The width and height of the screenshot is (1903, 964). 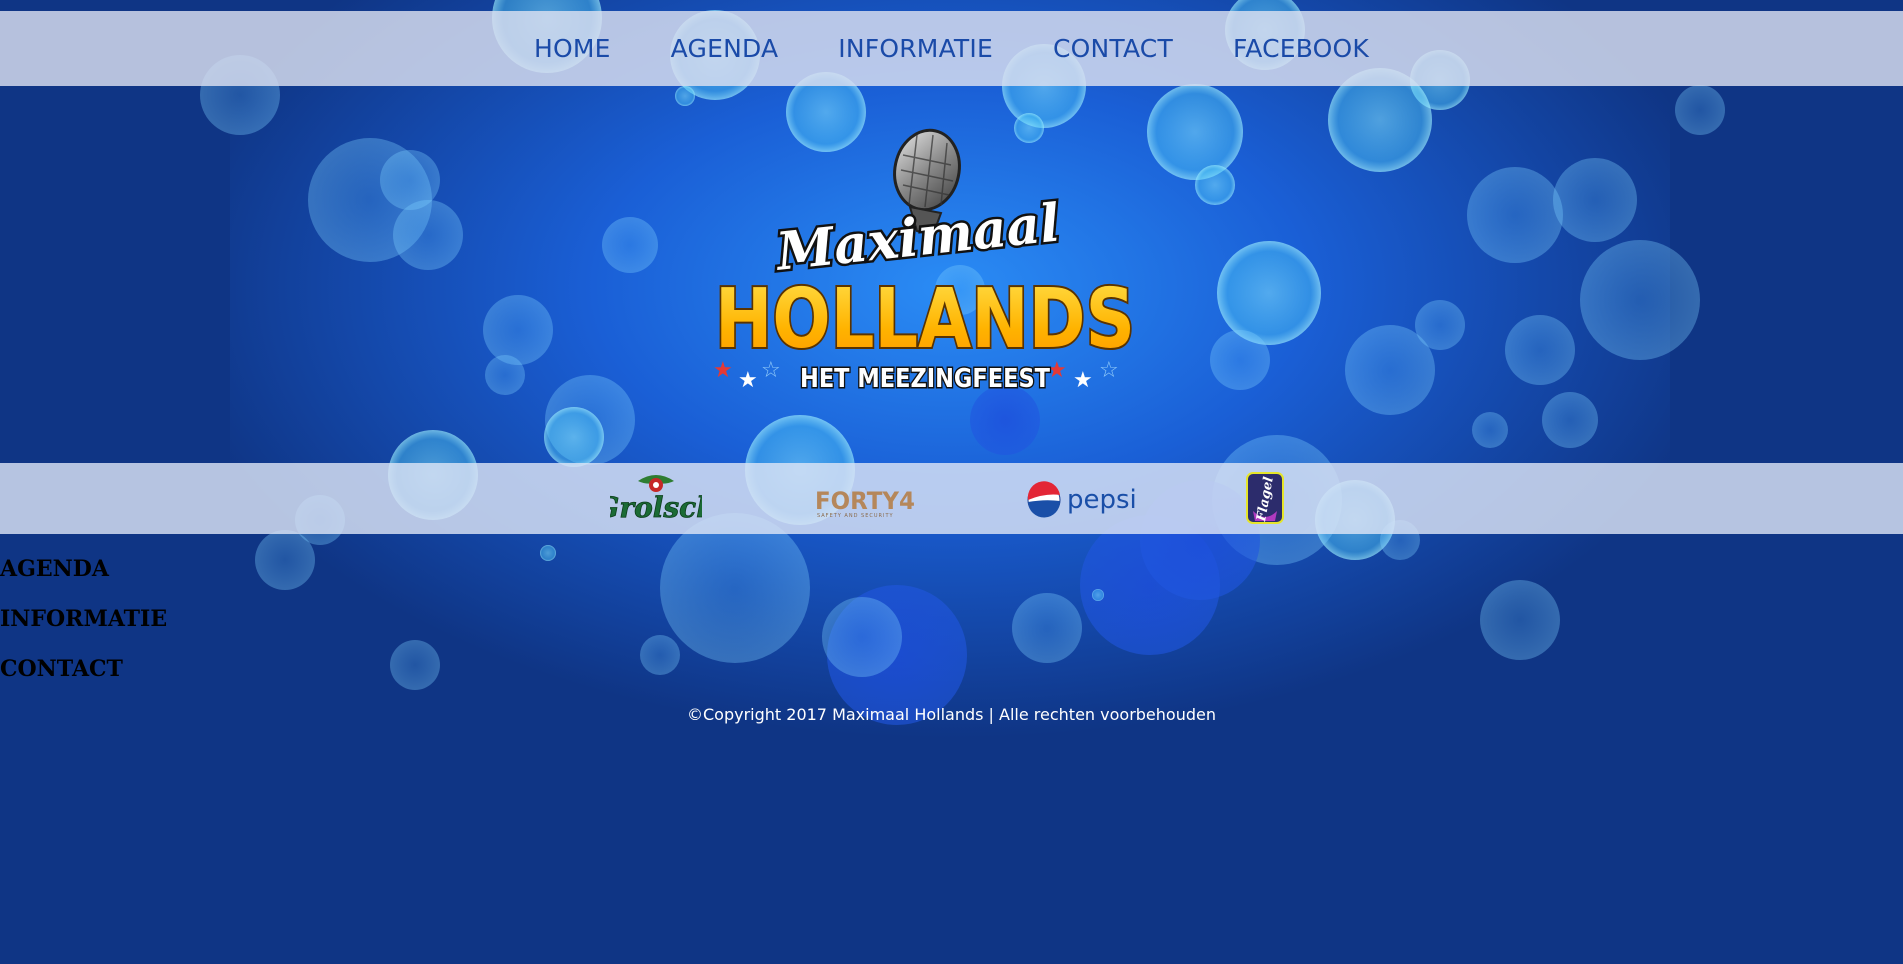 I want to click on top-navbar: HOME AGENDA INFORMATIE CONTACT FACEBOOK, so click(x=951, y=48).